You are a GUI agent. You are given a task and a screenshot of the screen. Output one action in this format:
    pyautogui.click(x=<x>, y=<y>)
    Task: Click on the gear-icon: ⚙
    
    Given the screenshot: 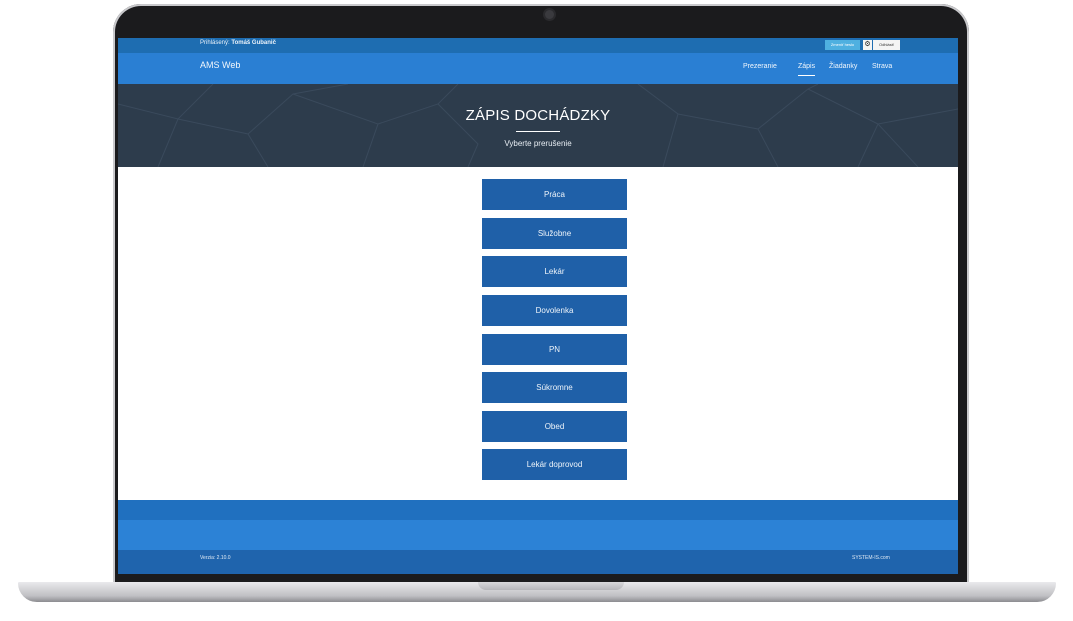 What is the action you would take?
    pyautogui.click(x=867, y=45)
    